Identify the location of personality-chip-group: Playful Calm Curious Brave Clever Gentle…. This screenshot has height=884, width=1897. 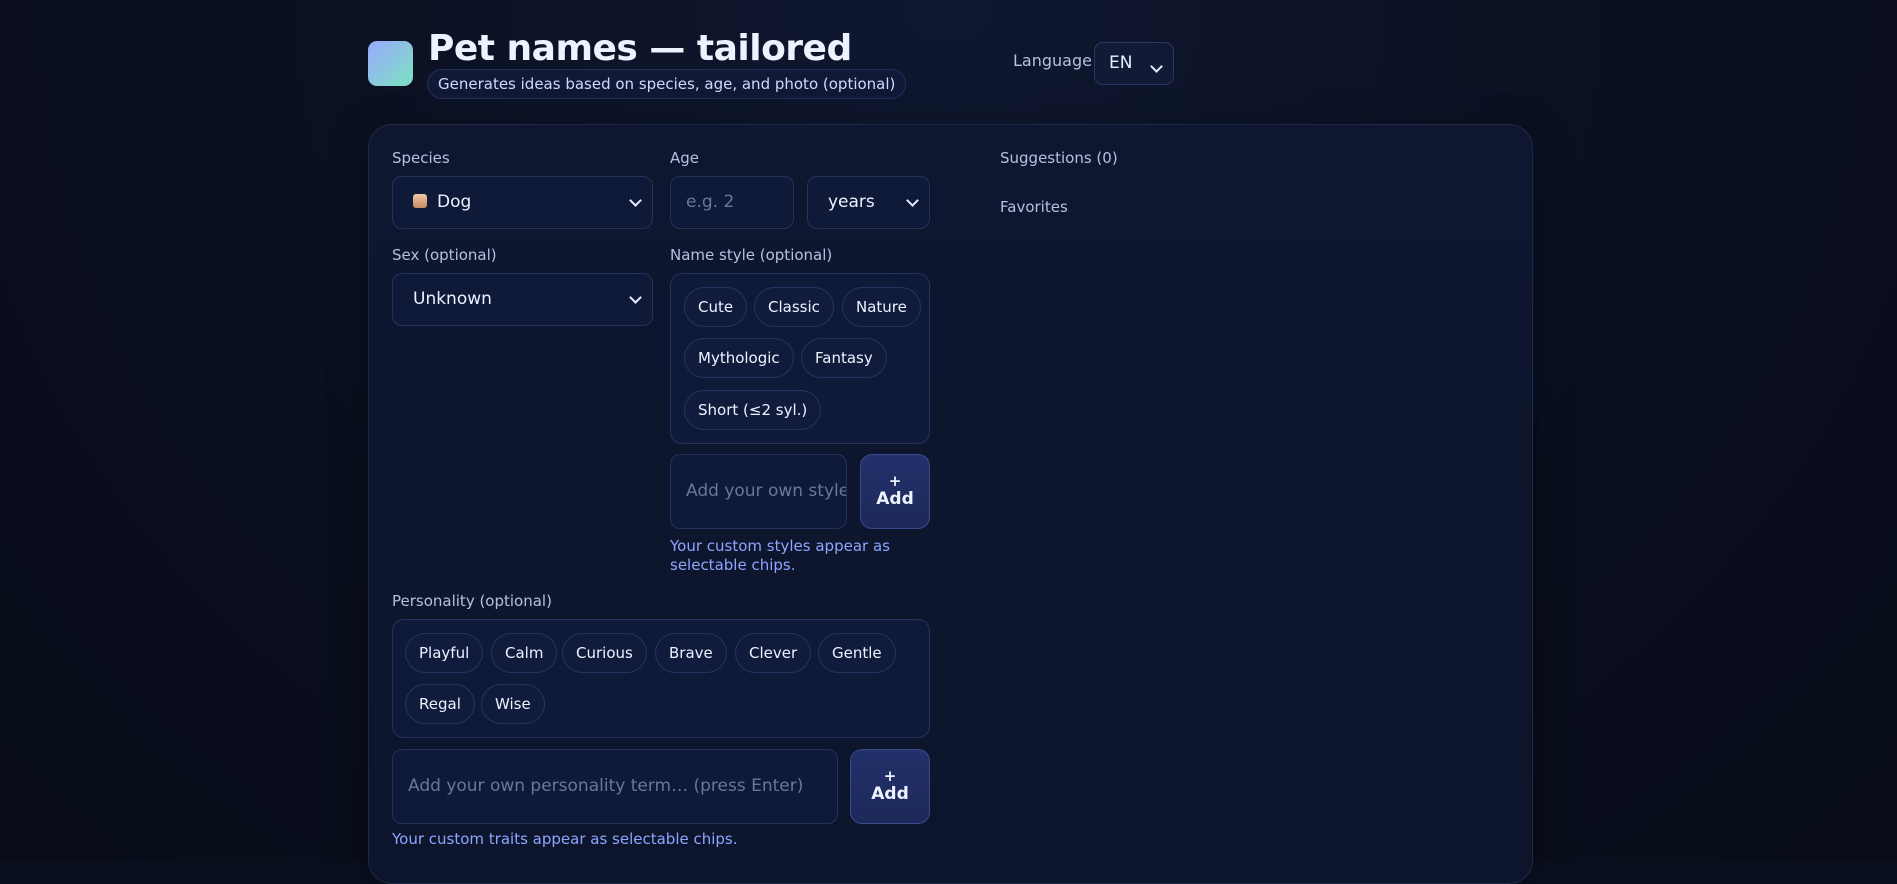
(661, 678).